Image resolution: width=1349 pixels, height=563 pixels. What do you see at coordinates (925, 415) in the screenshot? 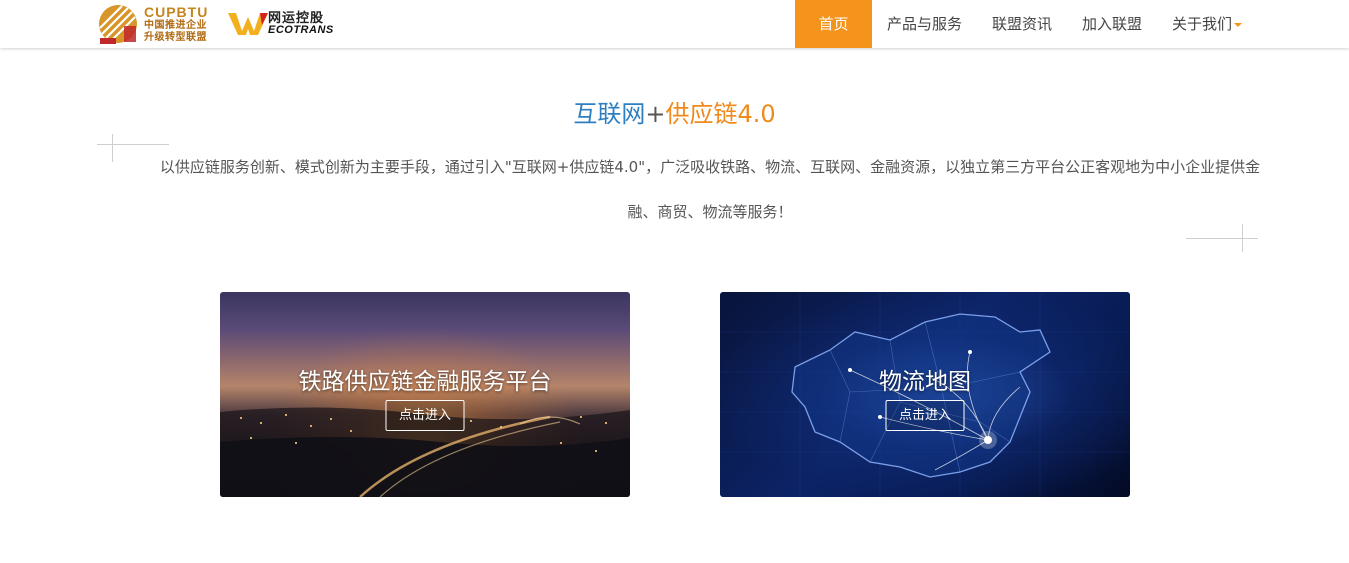
I see `card-logistics-map-enter-button: 点击进入` at bounding box center [925, 415].